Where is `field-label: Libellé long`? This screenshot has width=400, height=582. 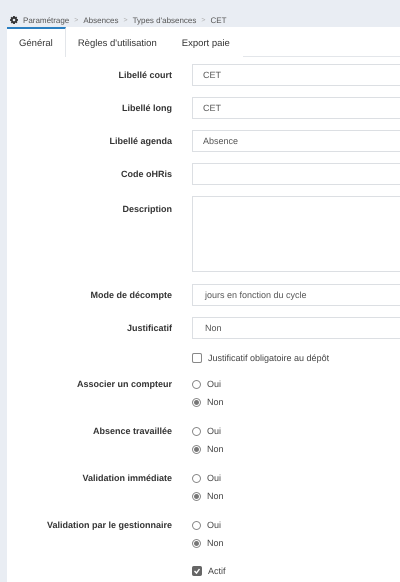 field-label: Libellé long is located at coordinates (146, 108).